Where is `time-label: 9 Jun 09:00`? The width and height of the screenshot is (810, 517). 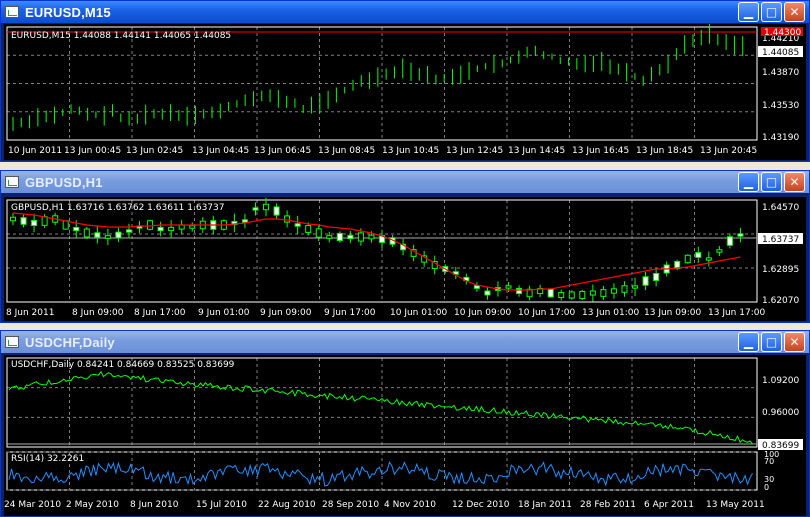 time-label: 9 Jun 09:00 is located at coordinates (286, 313).